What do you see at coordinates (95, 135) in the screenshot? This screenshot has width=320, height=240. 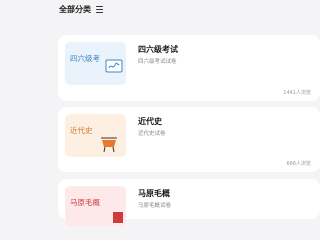 I see `card-thumbnail: 近代史` at bounding box center [95, 135].